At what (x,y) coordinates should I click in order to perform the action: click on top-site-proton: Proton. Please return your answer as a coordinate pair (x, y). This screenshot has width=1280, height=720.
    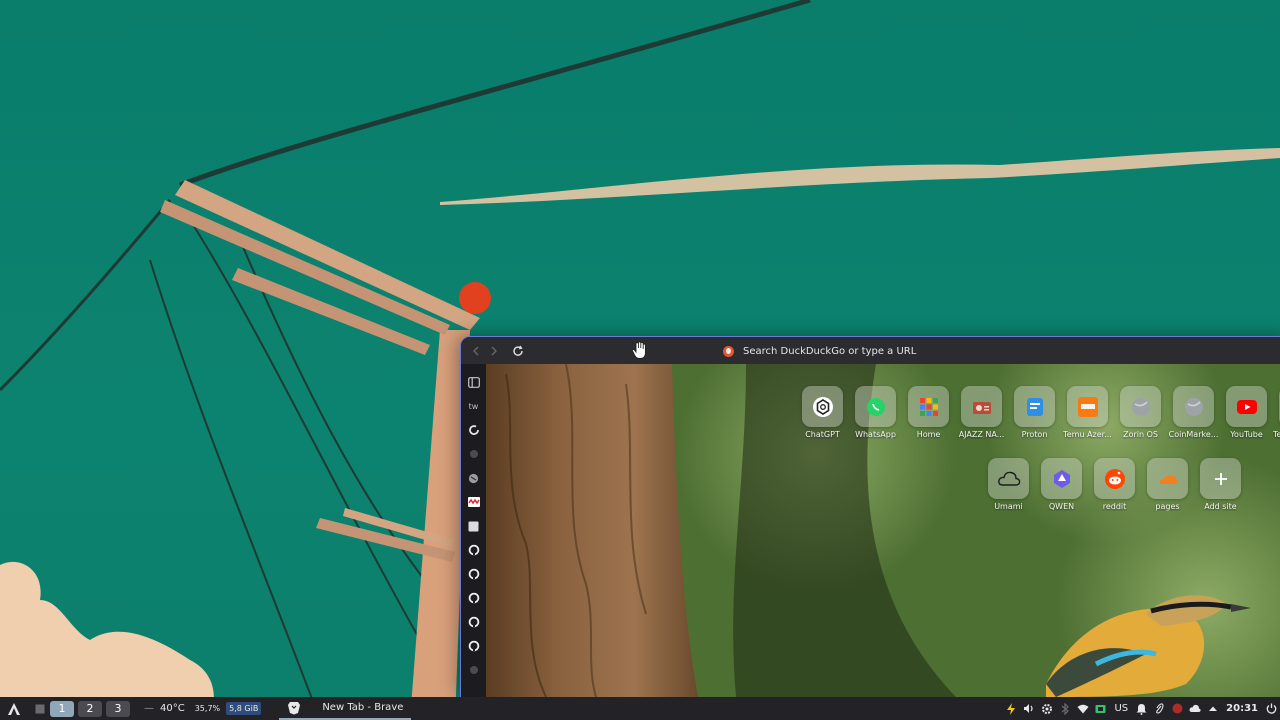
    Looking at the image, I should click on (1034, 412).